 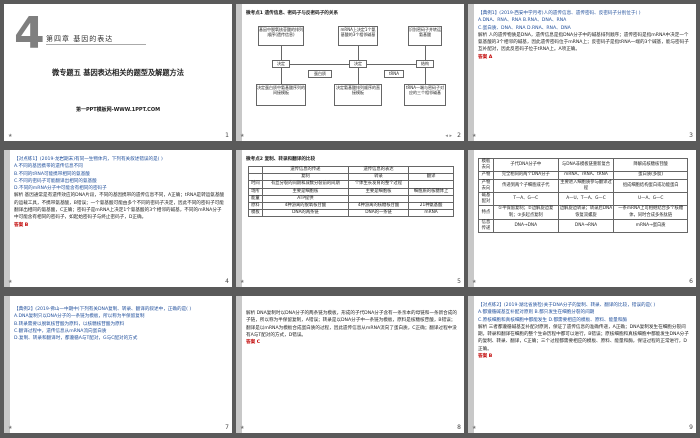 What do you see at coordinates (583, 226) in the screenshot?
I see `table-row: 信息传递 DNA→DNA DNA→RNA mRNA→蛋白质` at bounding box center [583, 226].